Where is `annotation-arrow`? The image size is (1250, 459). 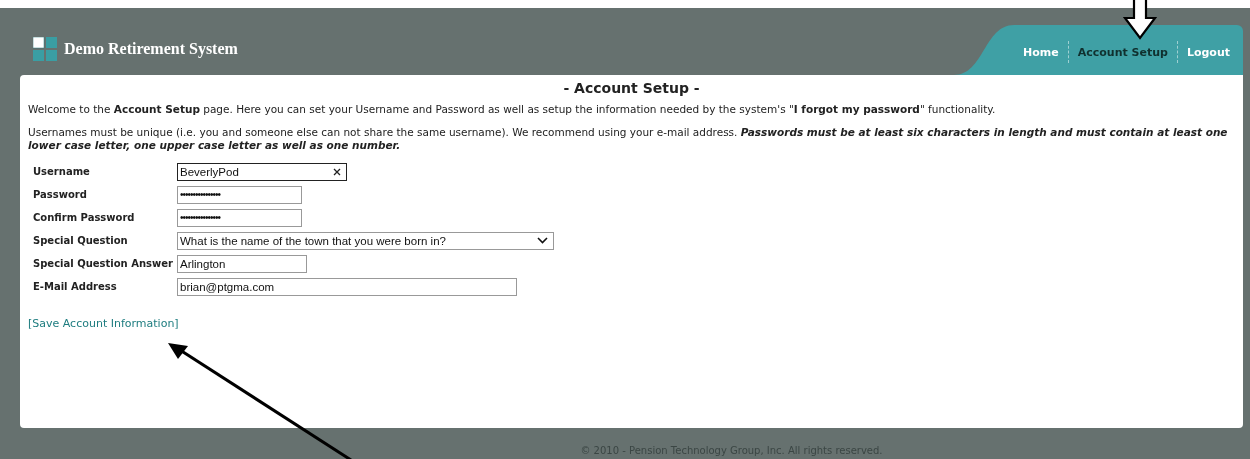 annotation-arrow is located at coordinates (1140, 20).